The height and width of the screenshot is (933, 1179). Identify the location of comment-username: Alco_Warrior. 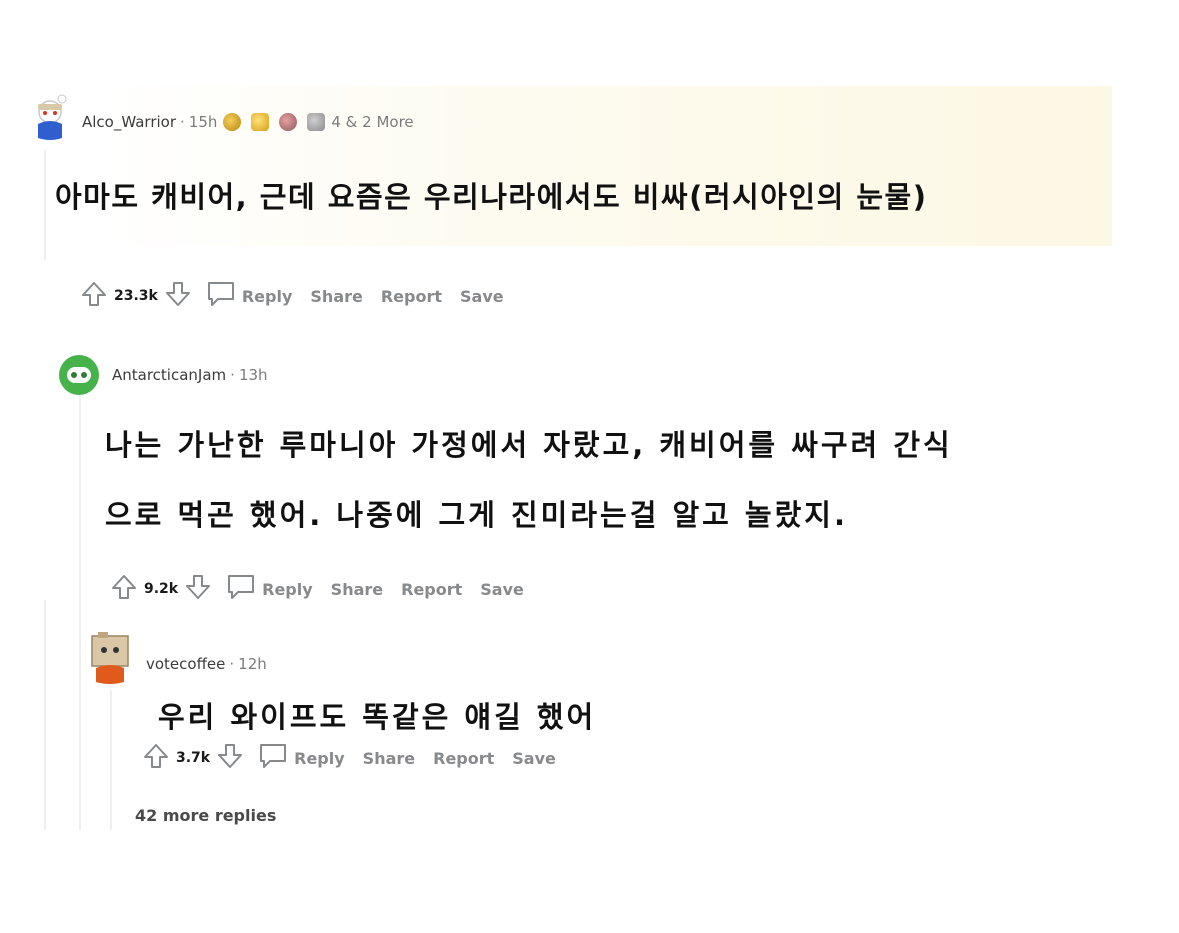
(129, 122).